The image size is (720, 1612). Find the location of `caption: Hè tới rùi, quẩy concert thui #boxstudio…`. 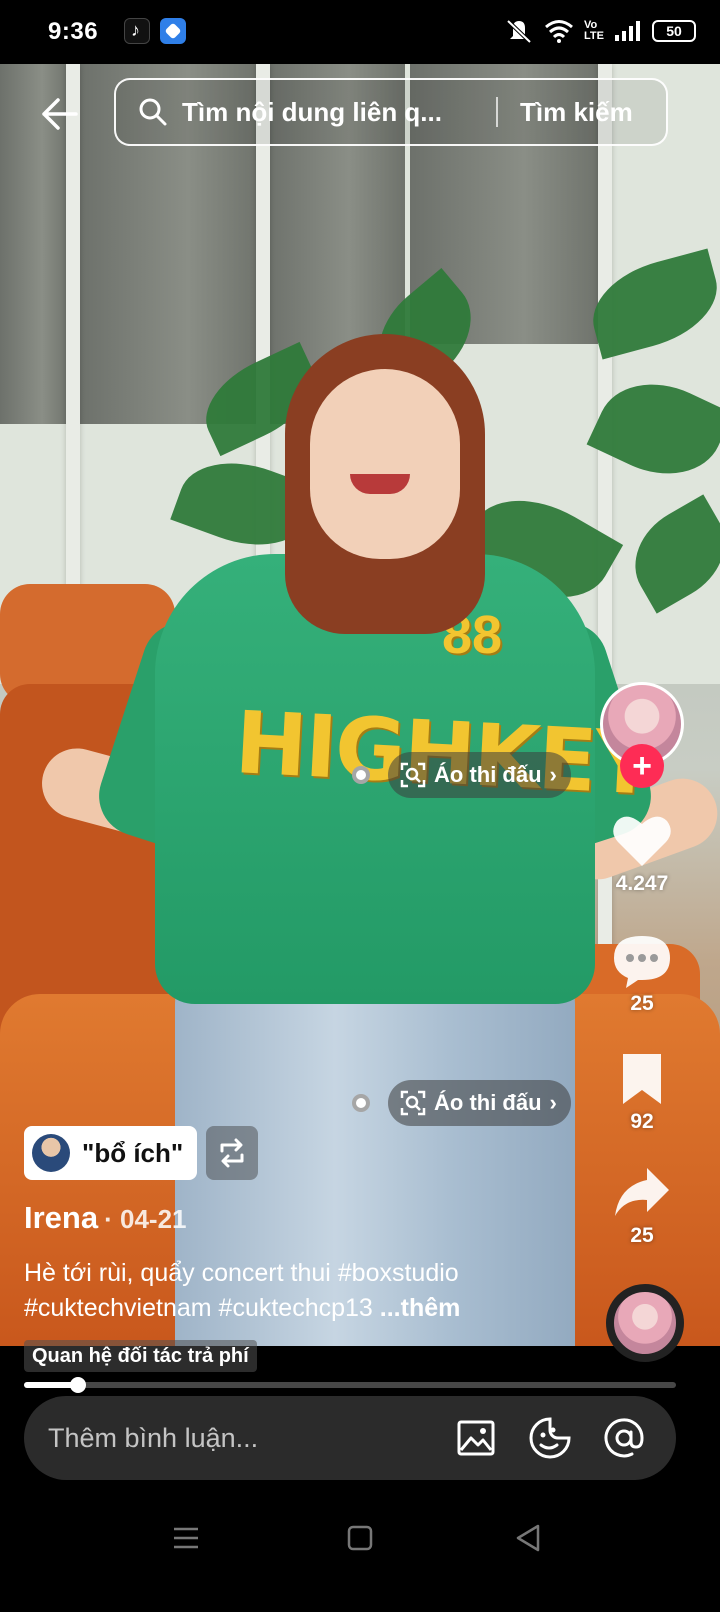

caption: Hè tới rùi, quẩy concert thui #boxstudio… is located at coordinates (309, 1291).